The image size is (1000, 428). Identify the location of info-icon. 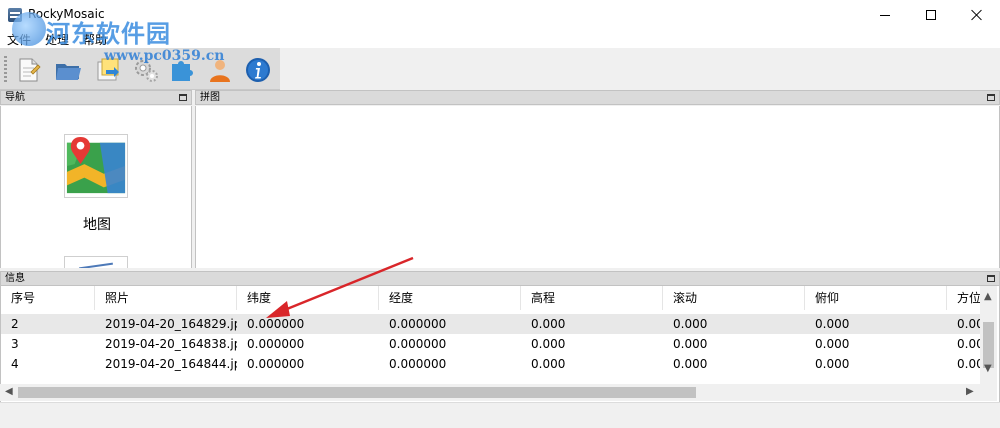
(258, 70).